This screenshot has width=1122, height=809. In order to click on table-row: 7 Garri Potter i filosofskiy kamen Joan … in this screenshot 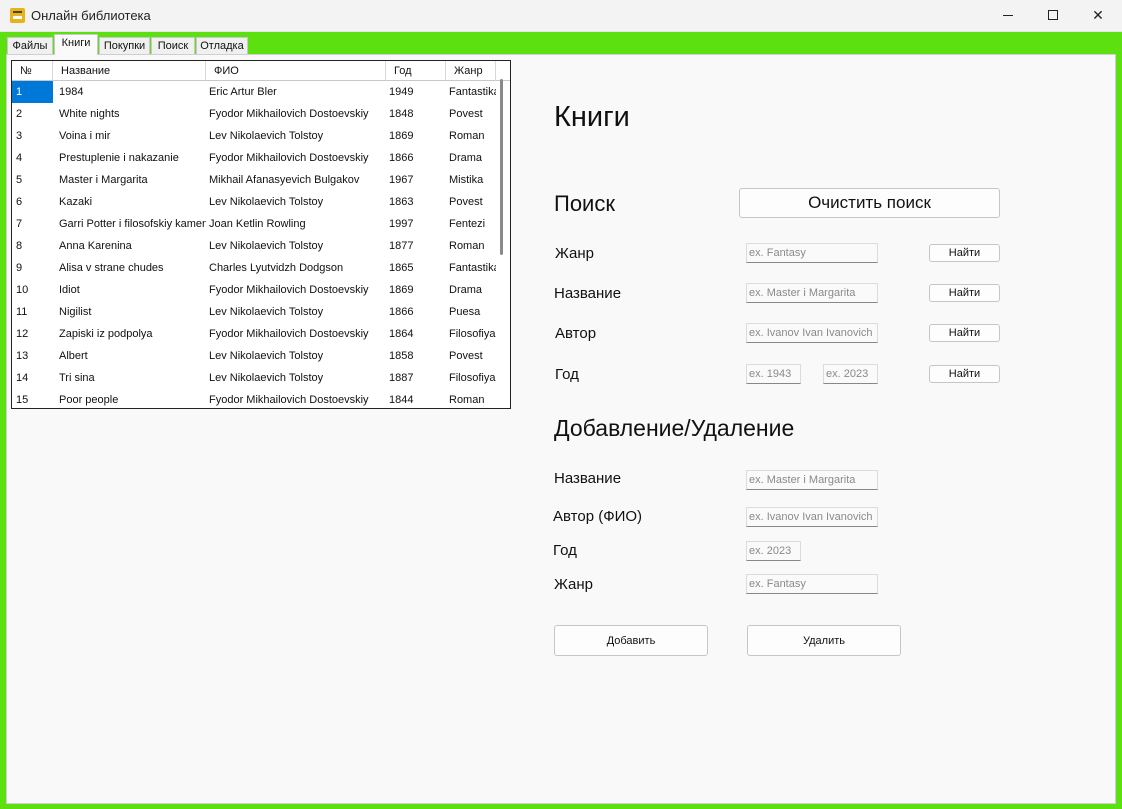, I will do `click(254, 224)`.